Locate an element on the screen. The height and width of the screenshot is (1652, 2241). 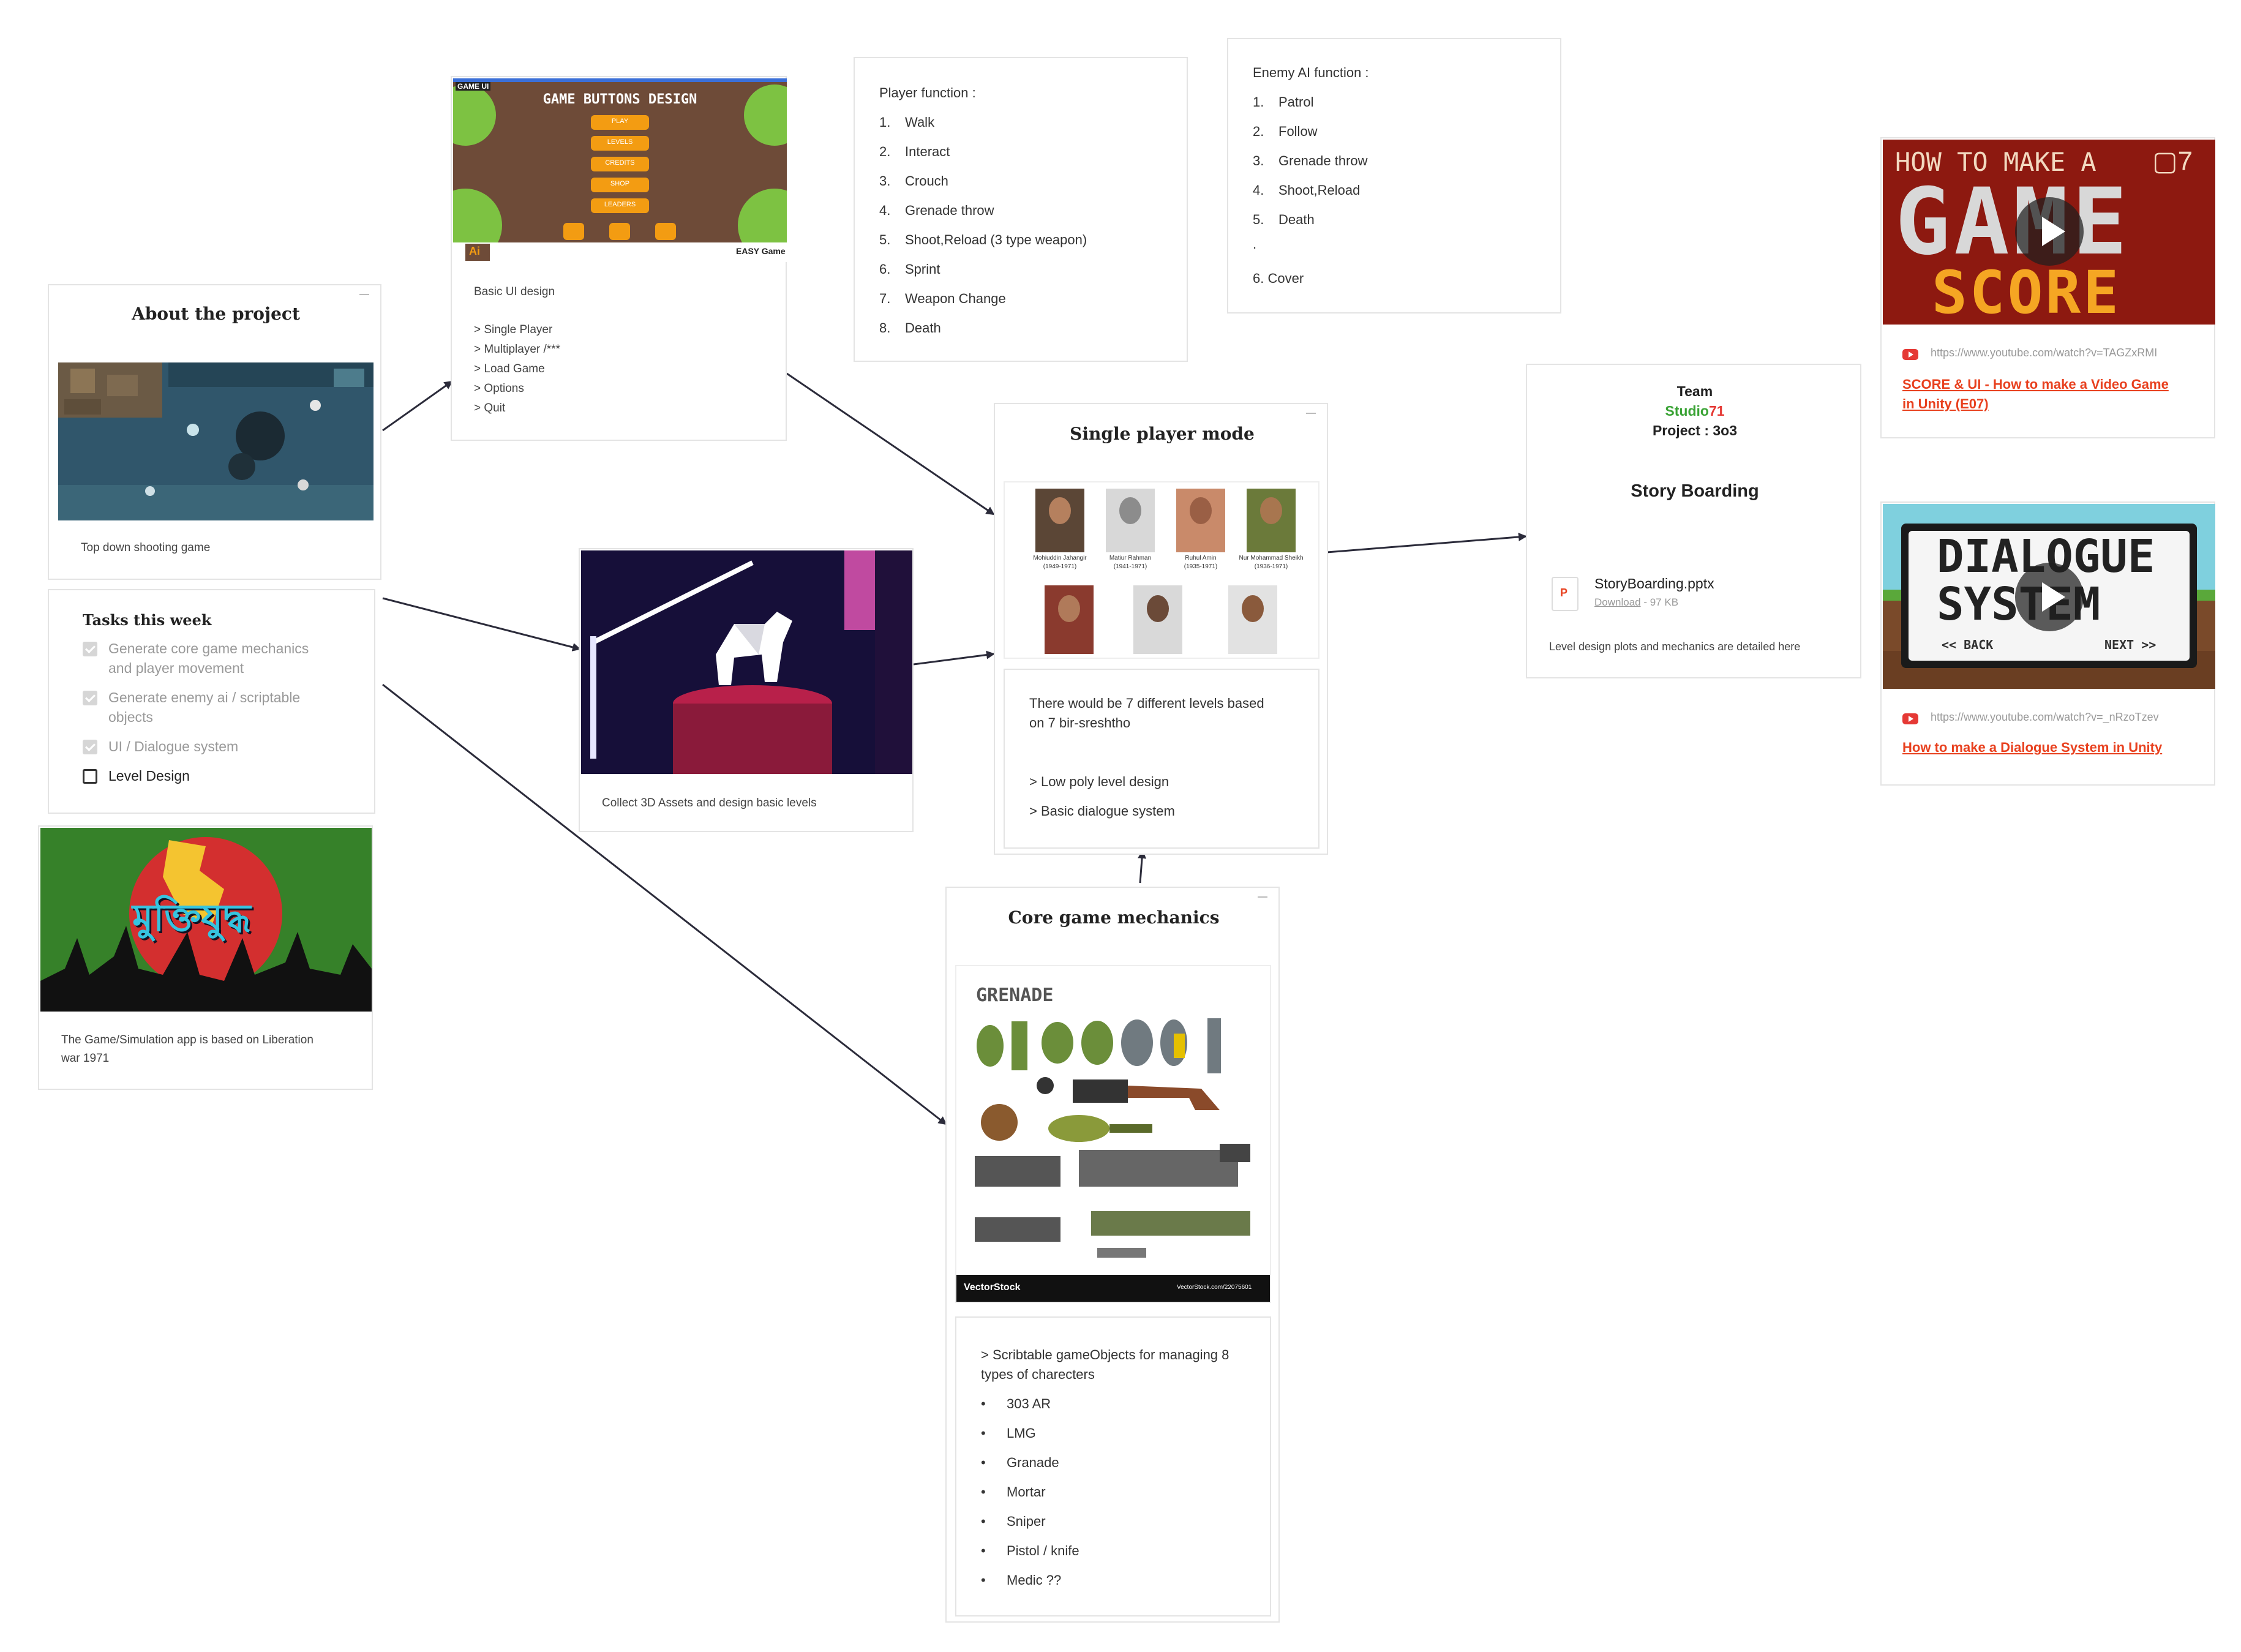
arrow-about-to-ui is located at coordinates (418, 406).